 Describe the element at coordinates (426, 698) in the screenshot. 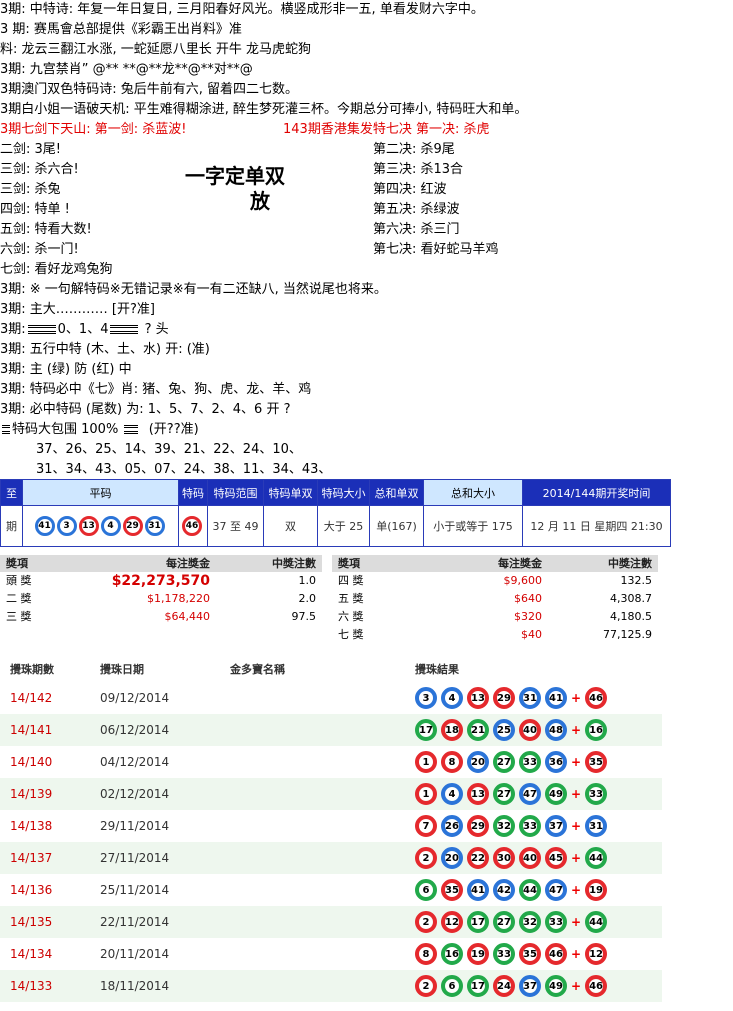

I see `lottery-ball: 3` at that location.